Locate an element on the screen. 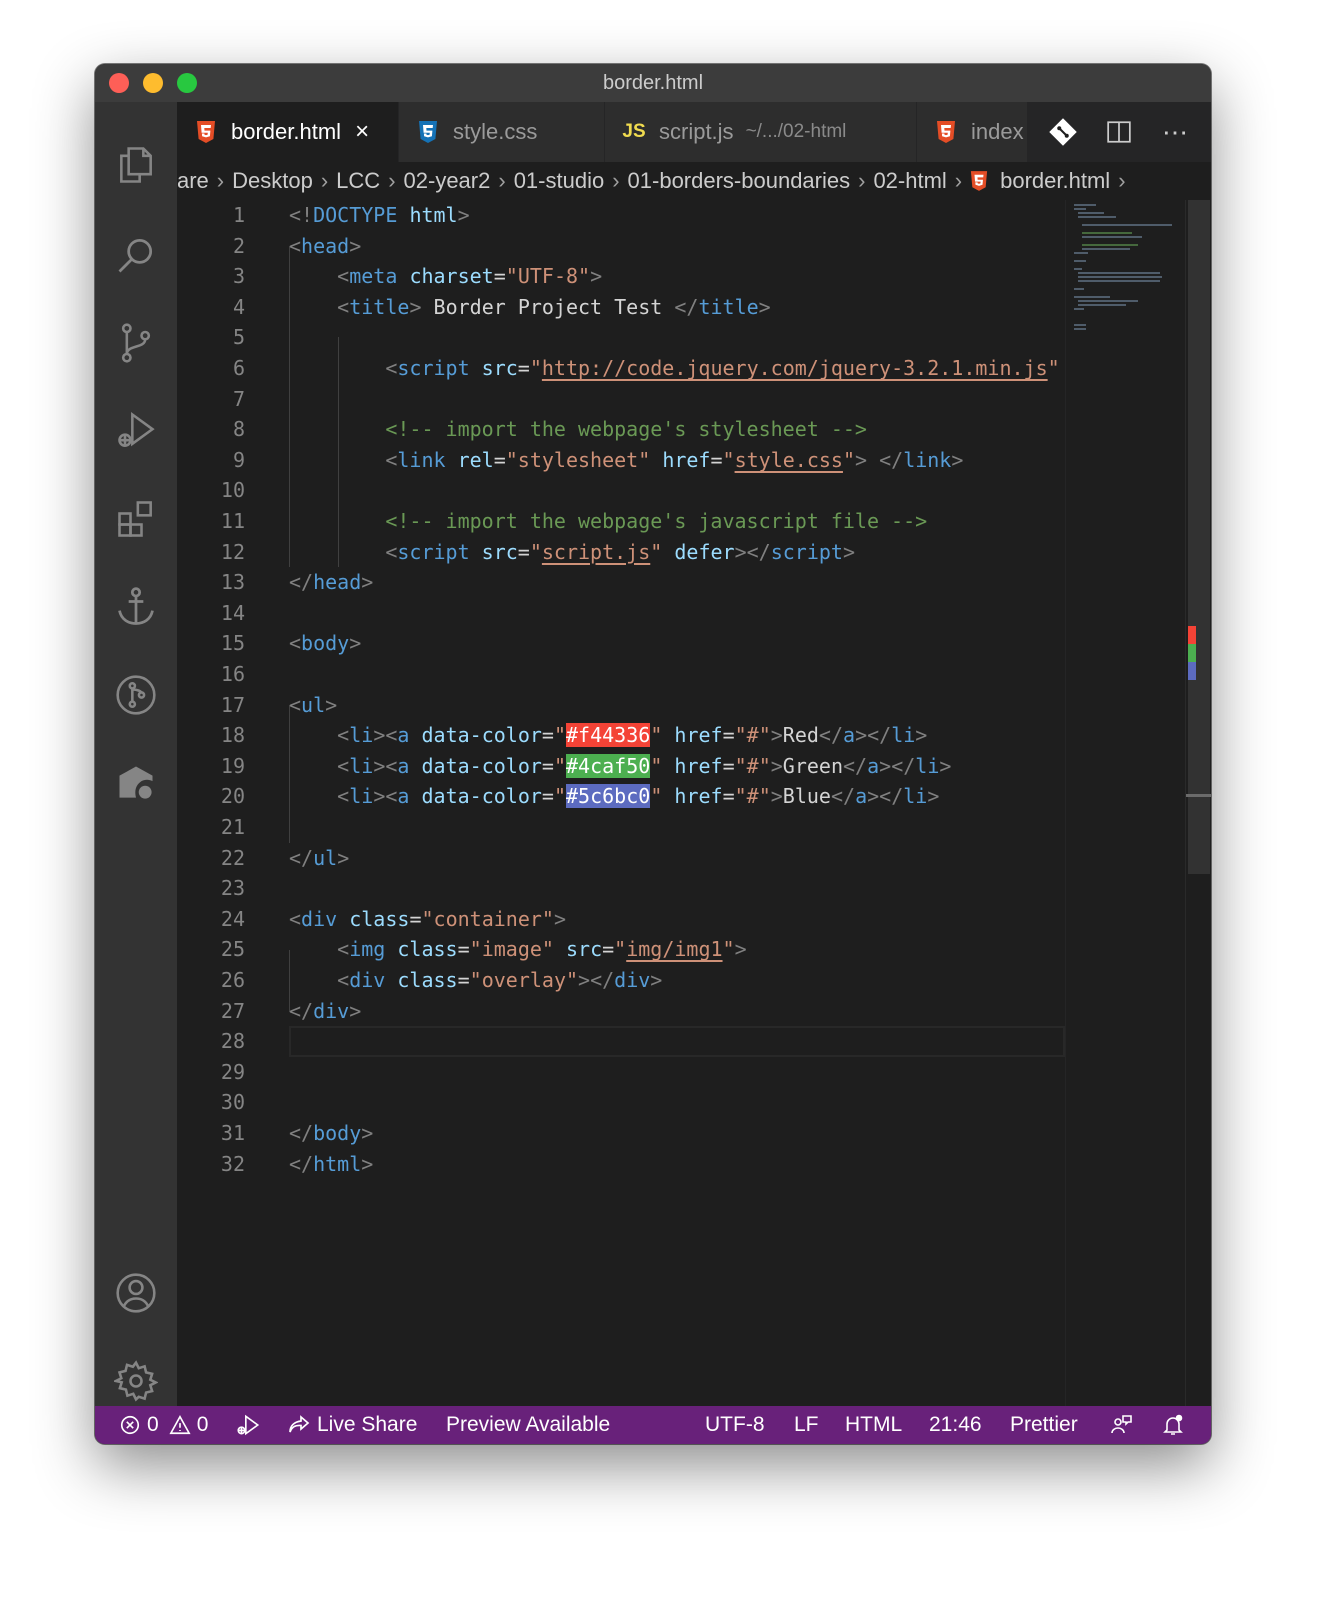  code-line: 30 is located at coordinates (621, 1102).